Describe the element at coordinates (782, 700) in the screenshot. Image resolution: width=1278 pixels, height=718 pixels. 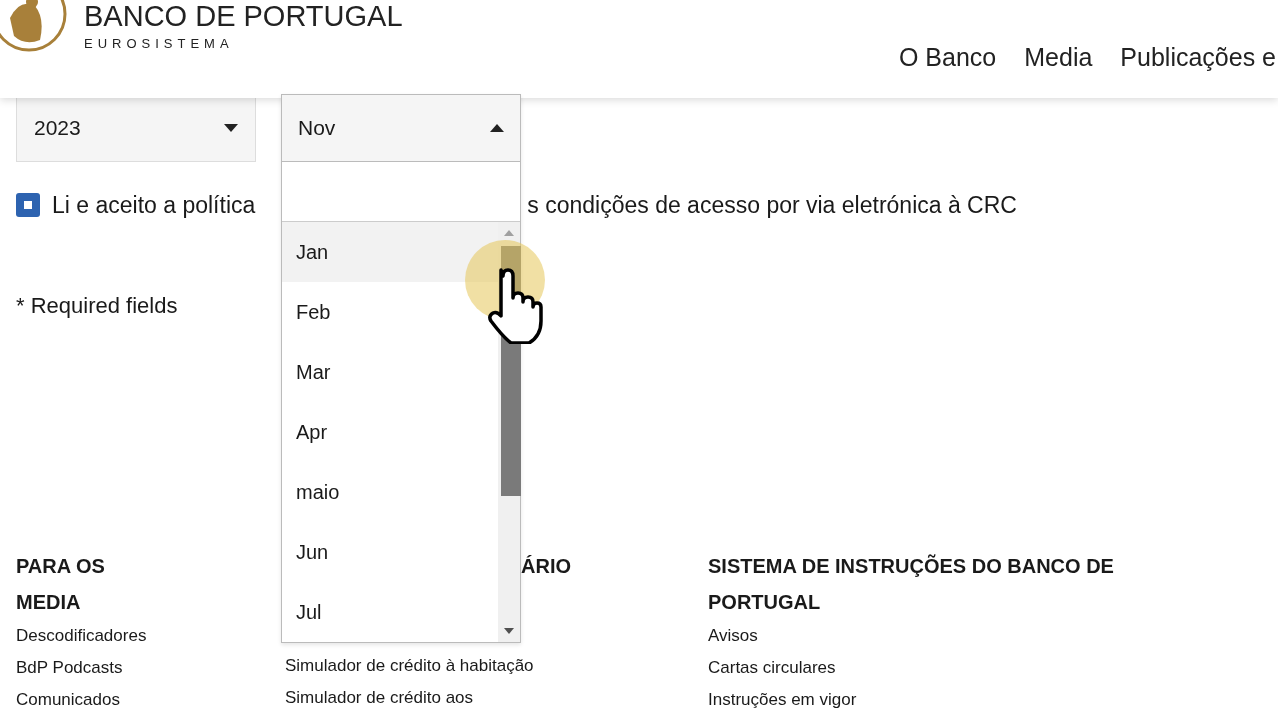
I see `footer-link: Instruções em vigor` at that location.